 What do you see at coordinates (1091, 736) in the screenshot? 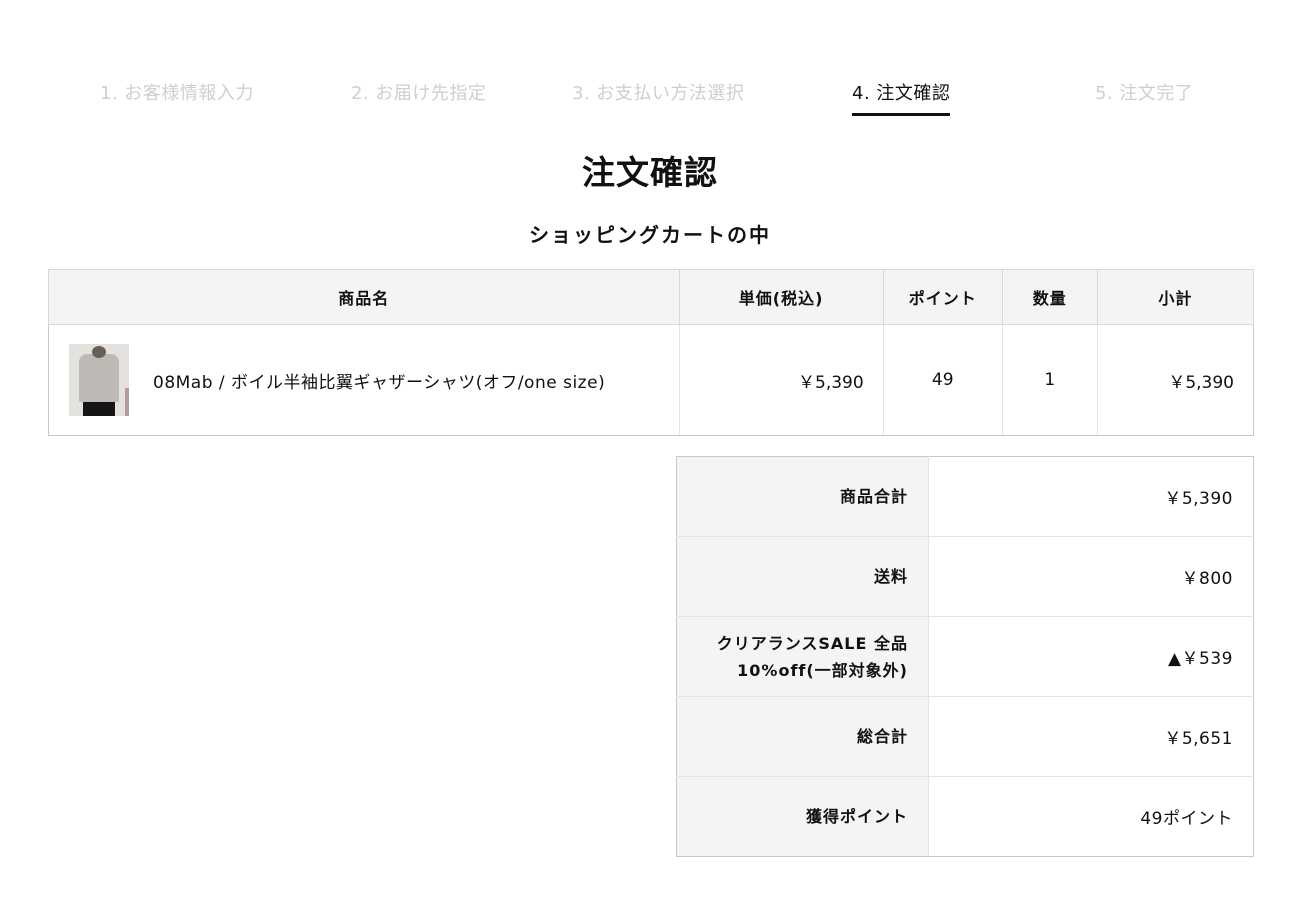
I see `summary-value-grand-total: ￥5,651` at bounding box center [1091, 736].